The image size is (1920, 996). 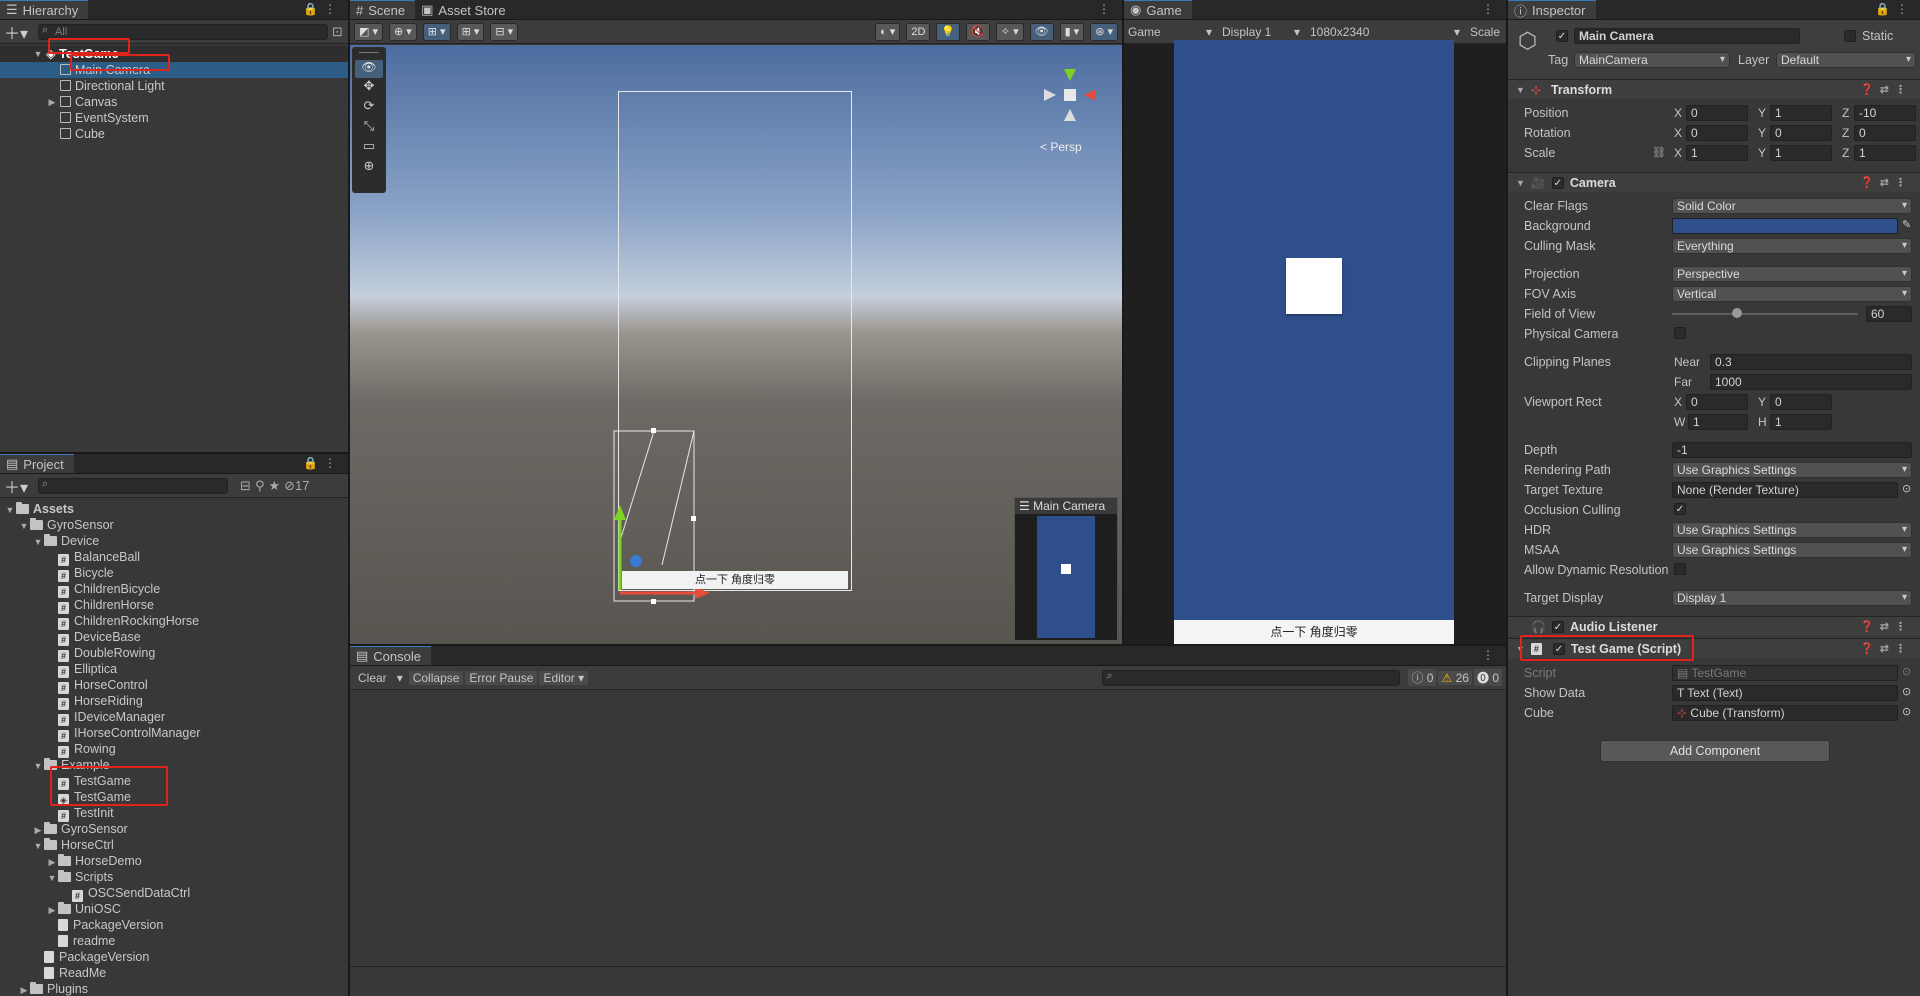 What do you see at coordinates (1762, 133) in the screenshot?
I see `rotation-y-axis-label: Y` at bounding box center [1762, 133].